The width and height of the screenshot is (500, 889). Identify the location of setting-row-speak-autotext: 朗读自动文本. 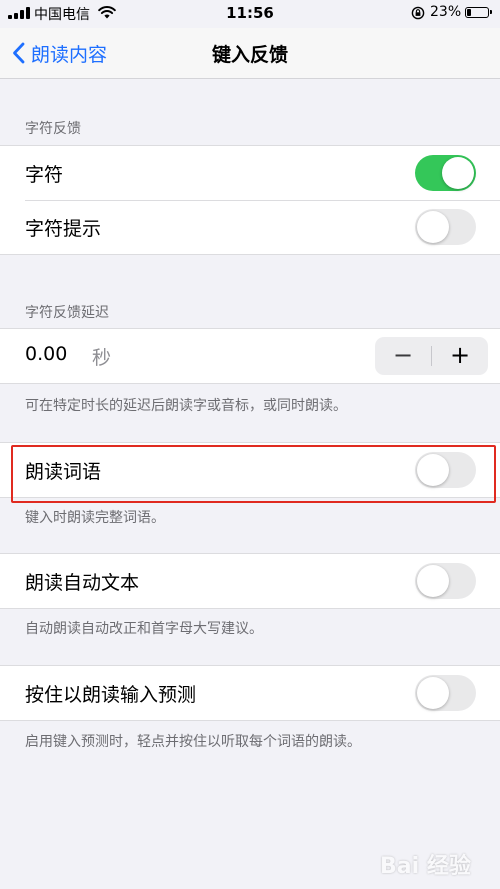
(250, 581).